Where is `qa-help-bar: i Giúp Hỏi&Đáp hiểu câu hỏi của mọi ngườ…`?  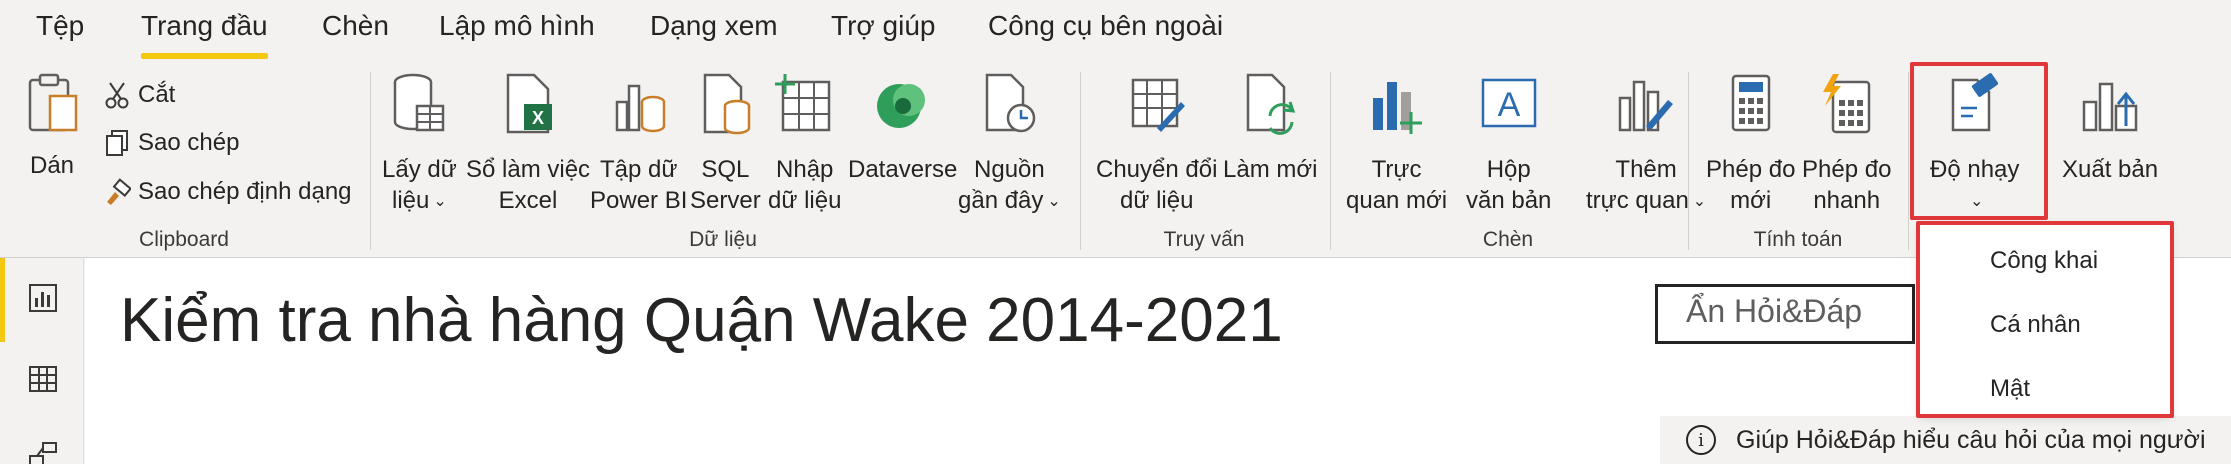 qa-help-bar: i Giúp Hỏi&Đáp hiểu câu hỏi của mọi ngườ… is located at coordinates (1945, 440).